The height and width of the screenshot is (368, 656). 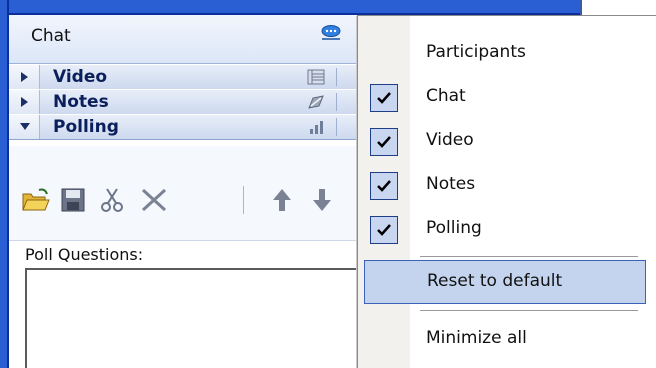 I want to click on open-folder-icon, so click(x=36, y=200).